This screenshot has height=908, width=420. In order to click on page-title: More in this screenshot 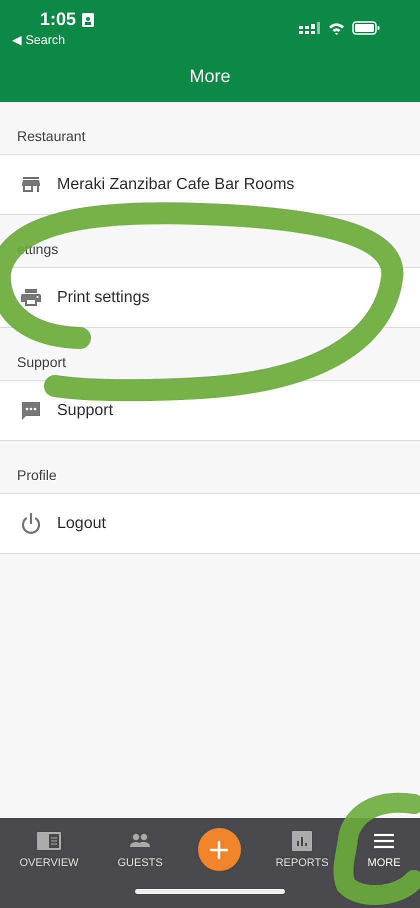, I will do `click(209, 76)`.